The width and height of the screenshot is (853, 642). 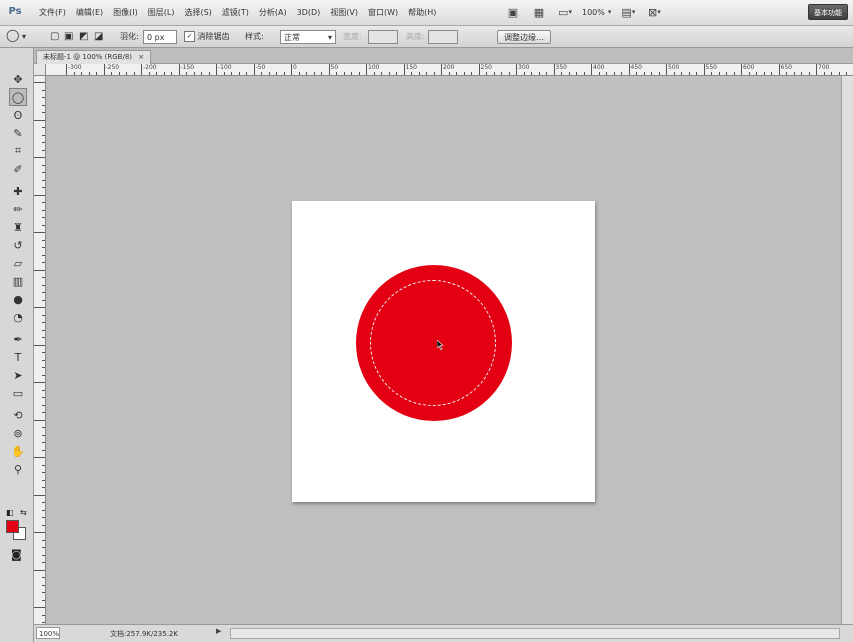 What do you see at coordinates (18, 339) in the screenshot?
I see `pen-tool-icon: ✒` at bounding box center [18, 339].